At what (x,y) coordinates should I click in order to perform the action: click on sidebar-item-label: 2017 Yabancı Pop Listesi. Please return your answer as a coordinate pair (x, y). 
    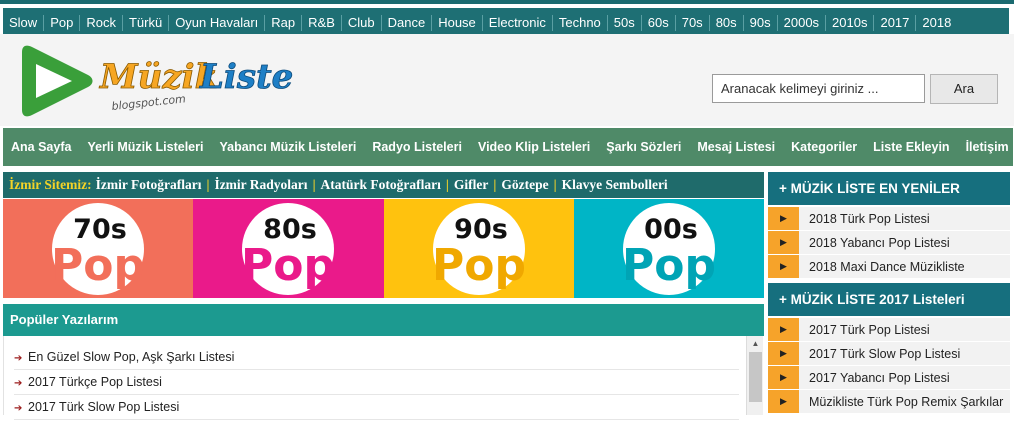
    Looking at the image, I should click on (879, 378).